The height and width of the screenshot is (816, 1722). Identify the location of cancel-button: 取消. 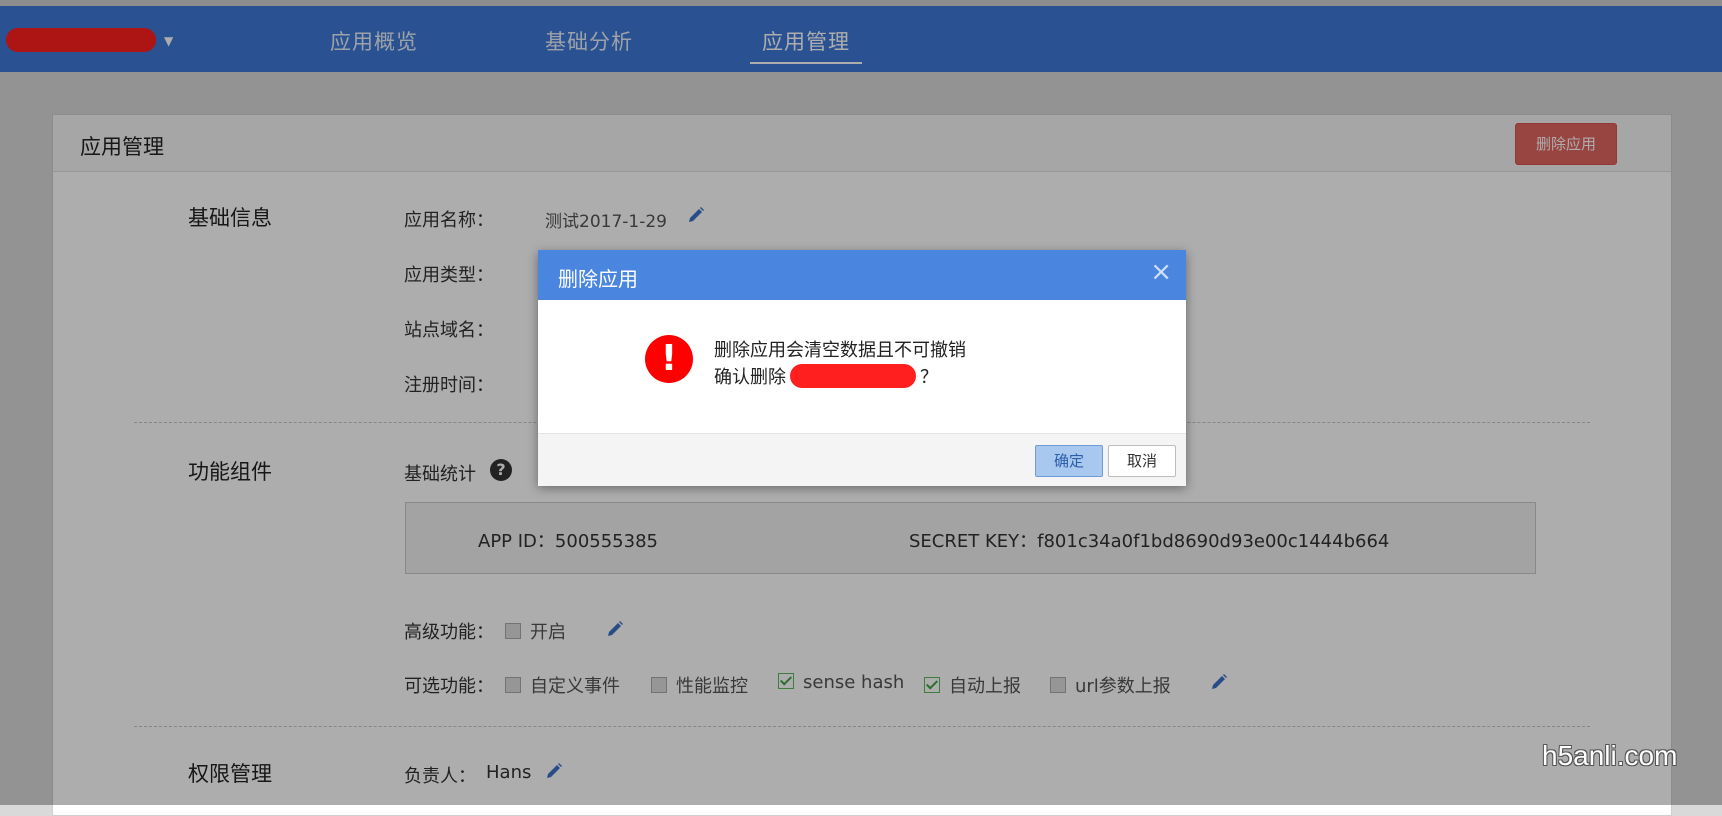
(1142, 461).